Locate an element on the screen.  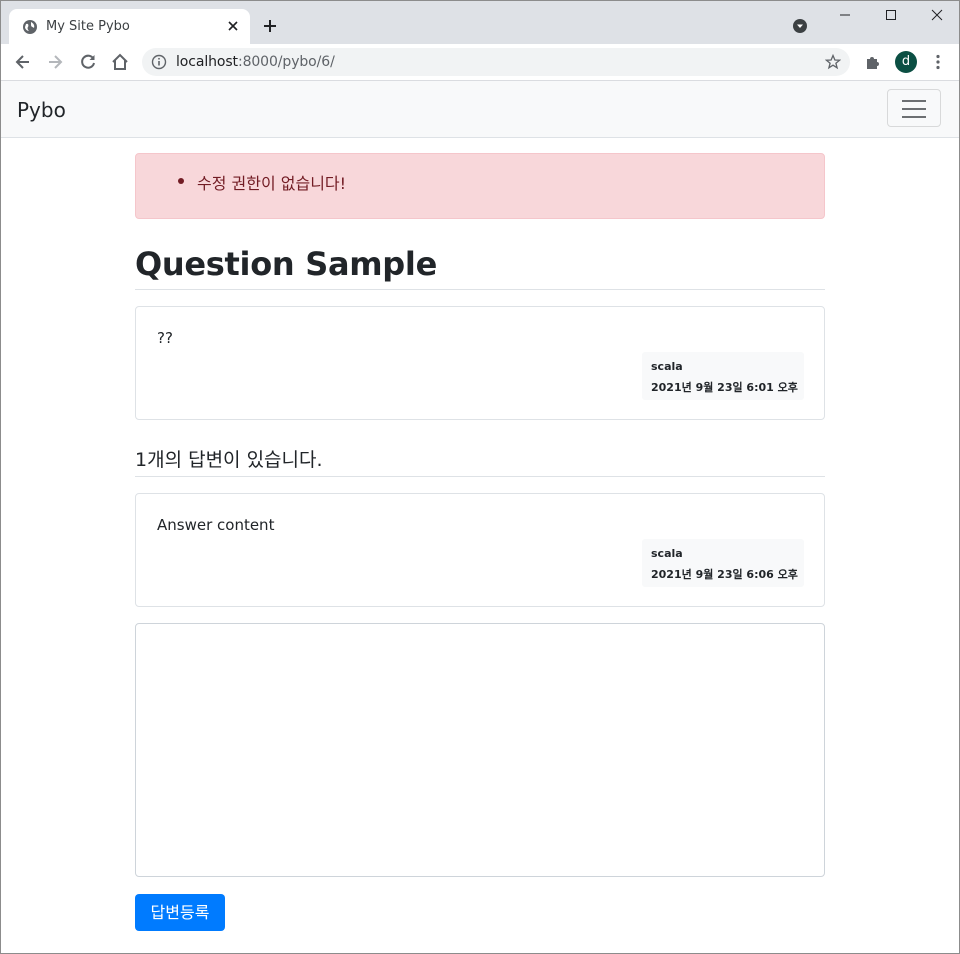
answer-meta: scala 2021년 9월 23일 6:06 오후 is located at coordinates (723, 563).